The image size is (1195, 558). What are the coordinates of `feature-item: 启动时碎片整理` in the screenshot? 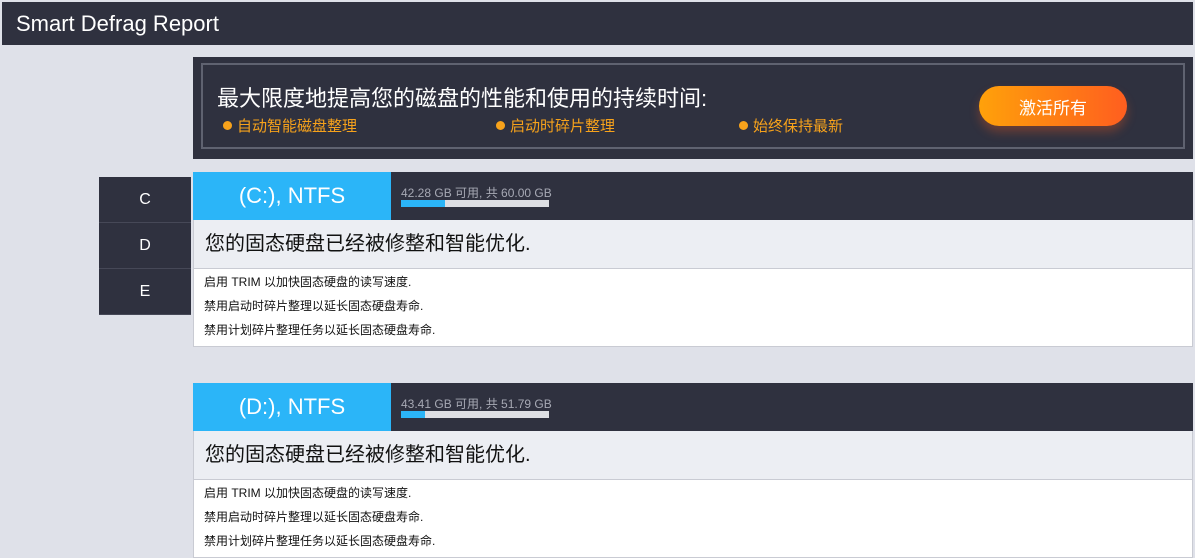 It's located at (555, 125).